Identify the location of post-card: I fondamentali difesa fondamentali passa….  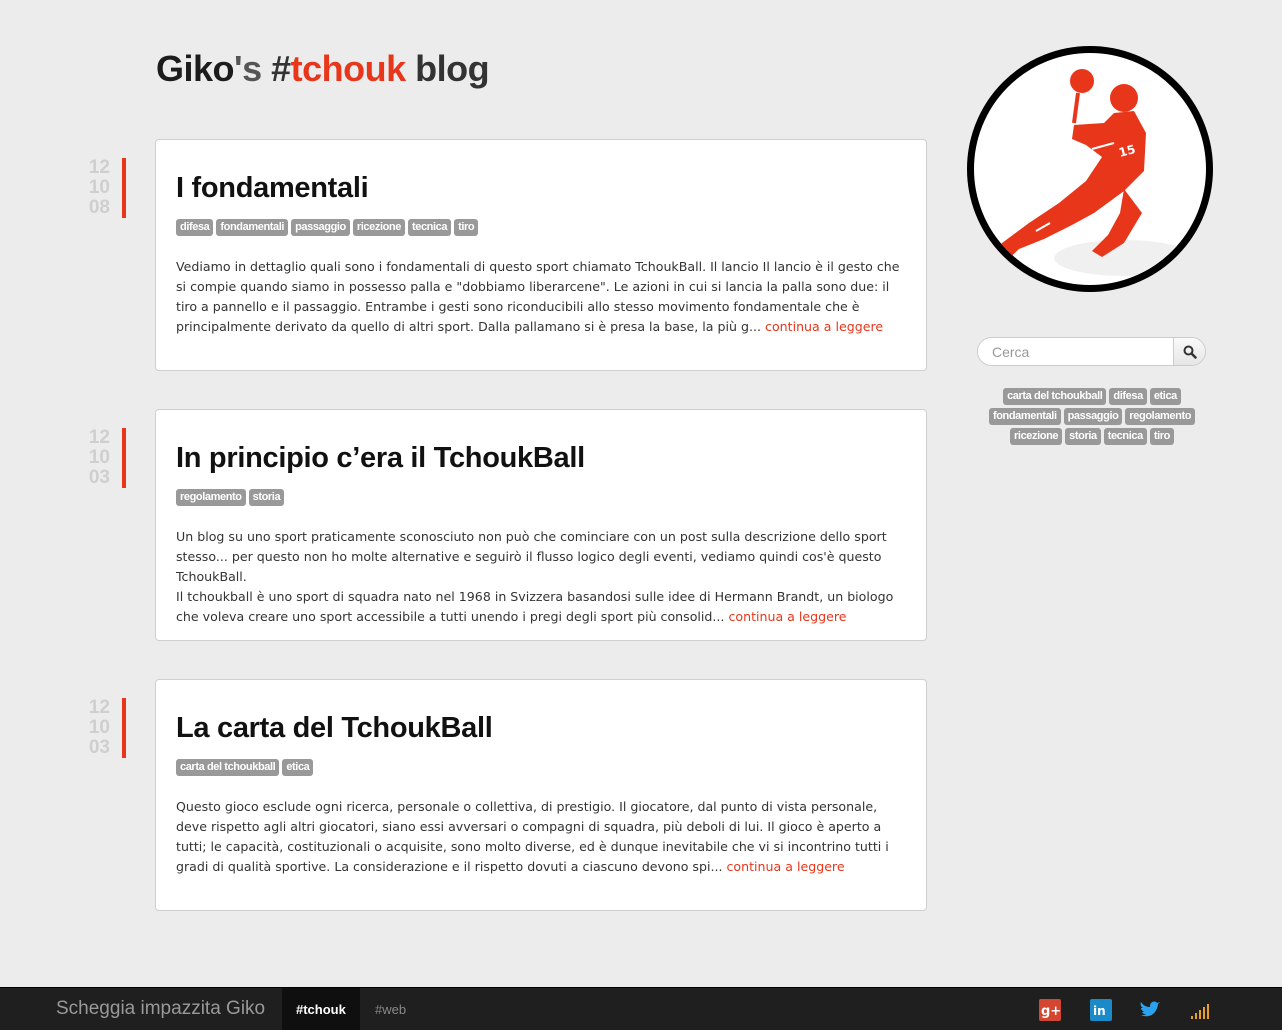
(541, 255).